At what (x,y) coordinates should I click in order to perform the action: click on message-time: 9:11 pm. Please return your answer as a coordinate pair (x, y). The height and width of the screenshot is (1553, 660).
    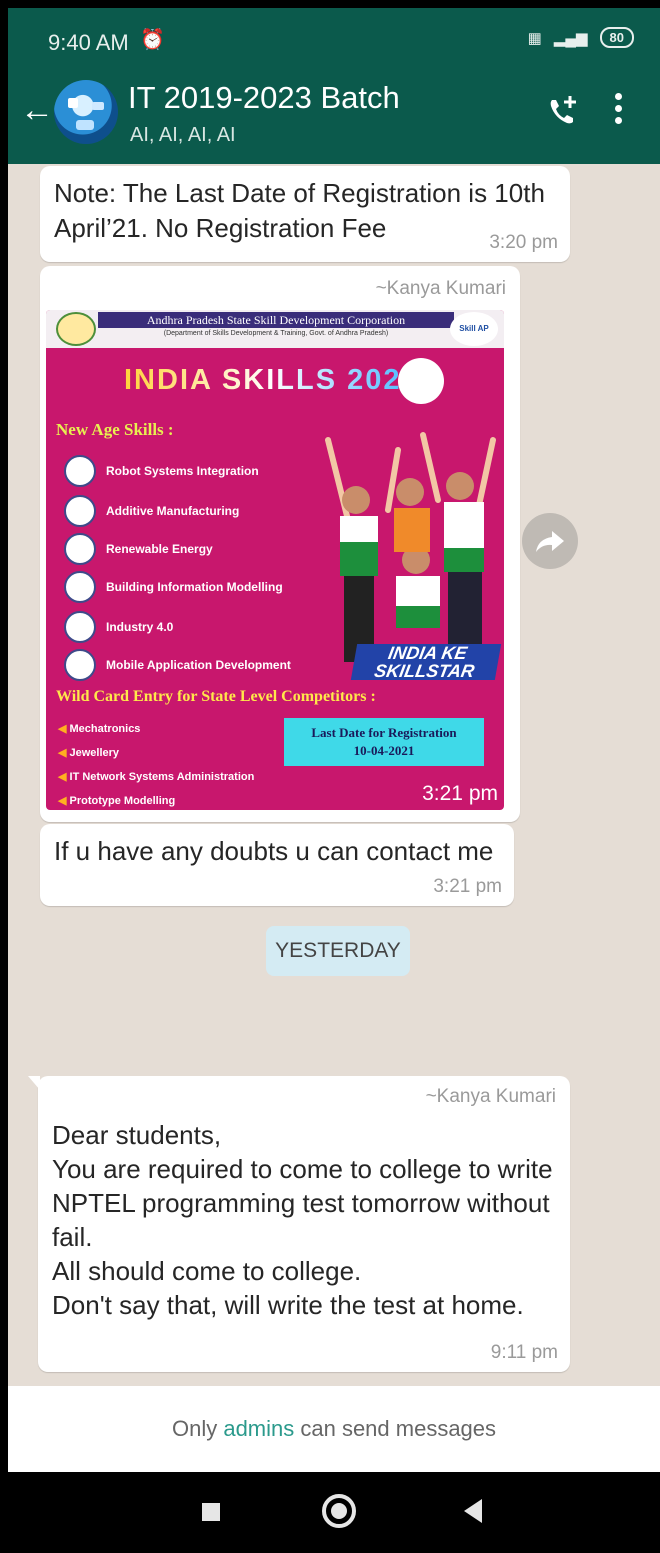
    Looking at the image, I should click on (524, 1352).